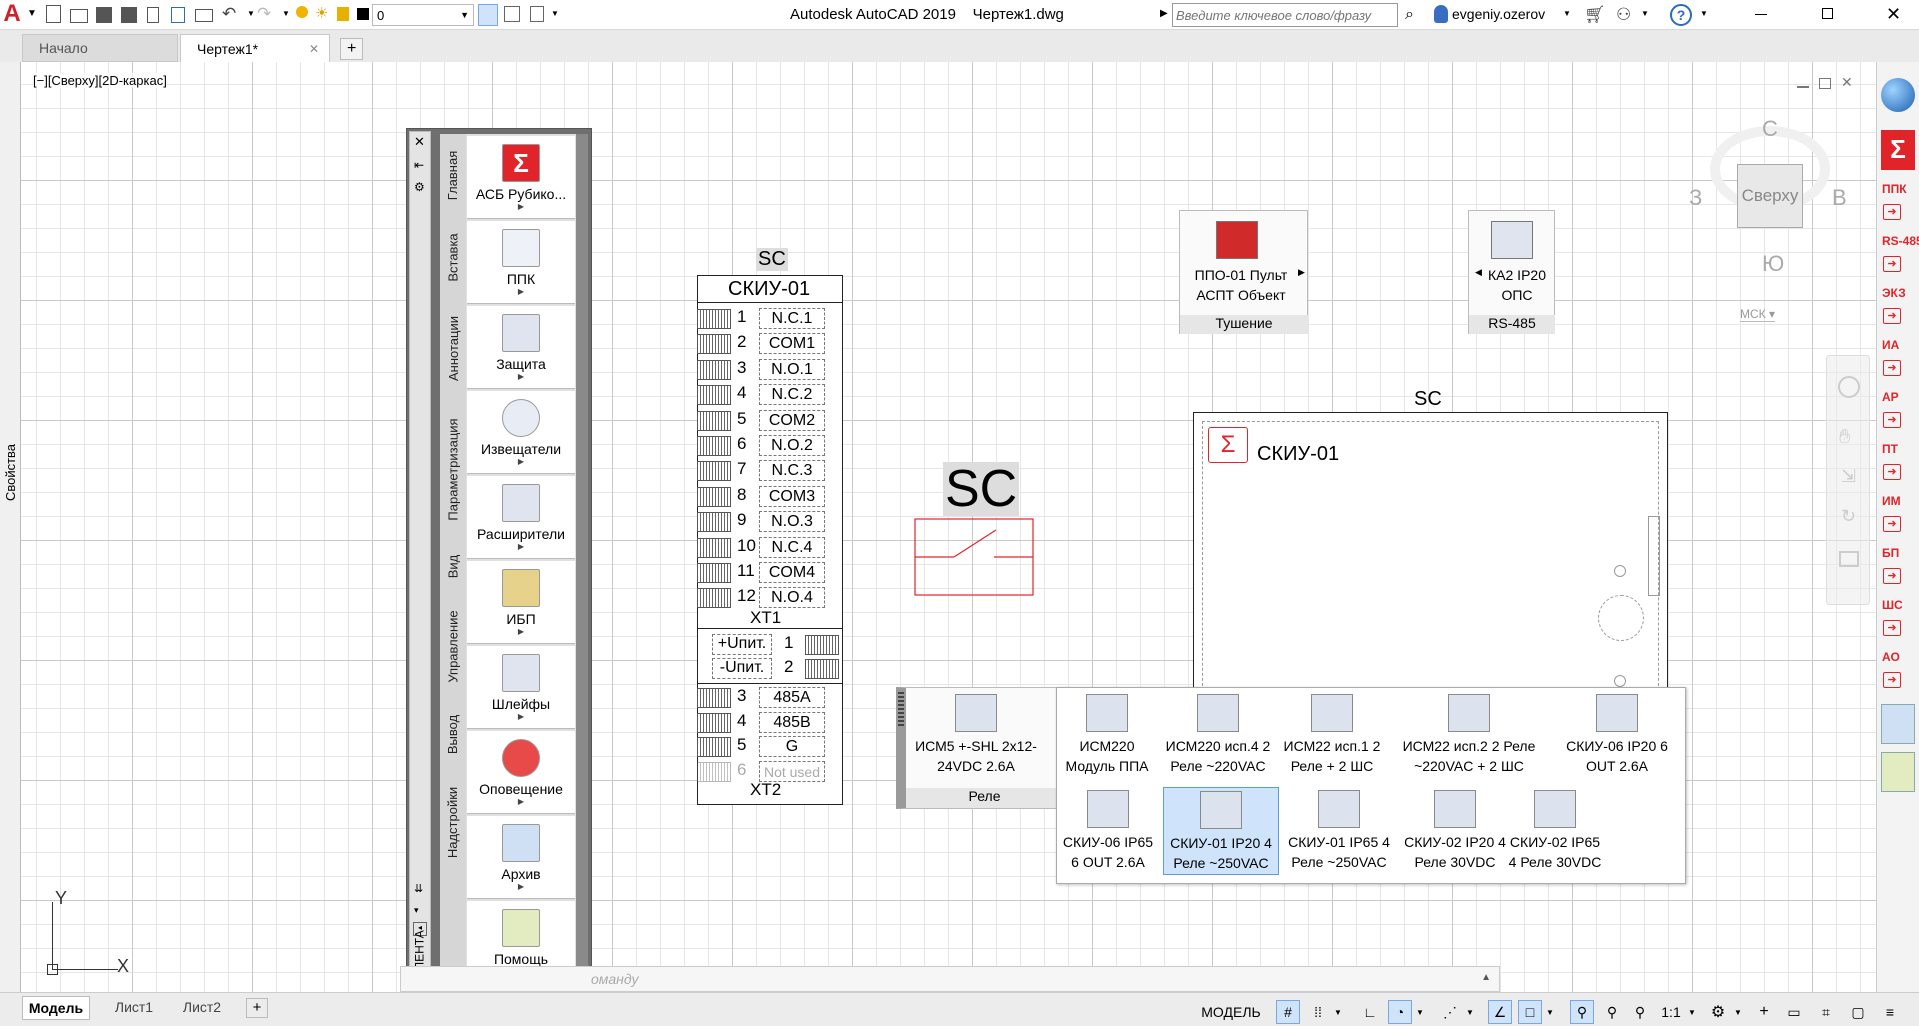 Image resolution: width=1919 pixels, height=1026 pixels. Describe the element at coordinates (453, 822) in the screenshot. I see `tab-addins: Надстройки` at that location.